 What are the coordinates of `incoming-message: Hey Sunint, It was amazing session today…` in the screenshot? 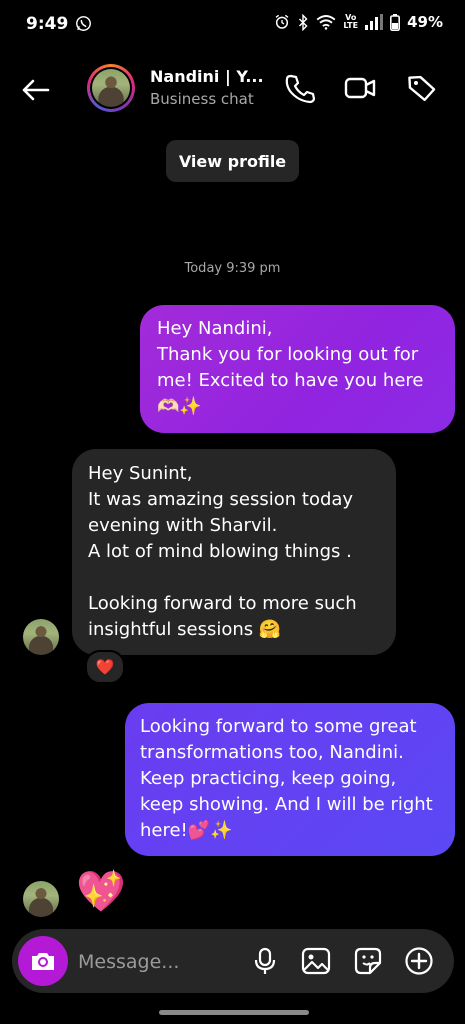 It's located at (234, 552).